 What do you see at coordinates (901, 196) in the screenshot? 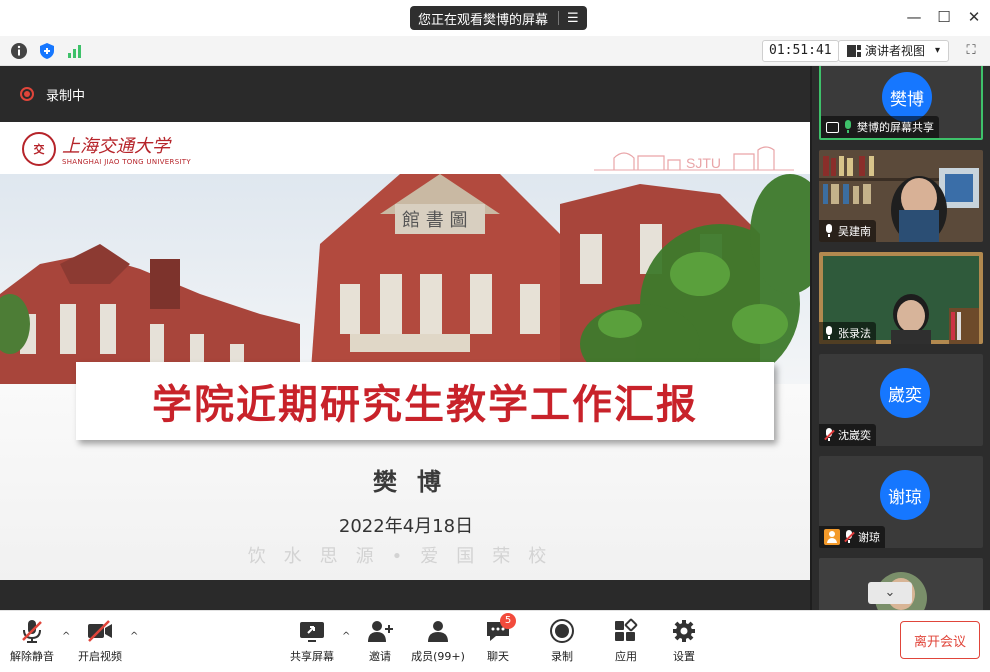
I see `participant-tile-wujiannan: 吴建南` at bounding box center [901, 196].